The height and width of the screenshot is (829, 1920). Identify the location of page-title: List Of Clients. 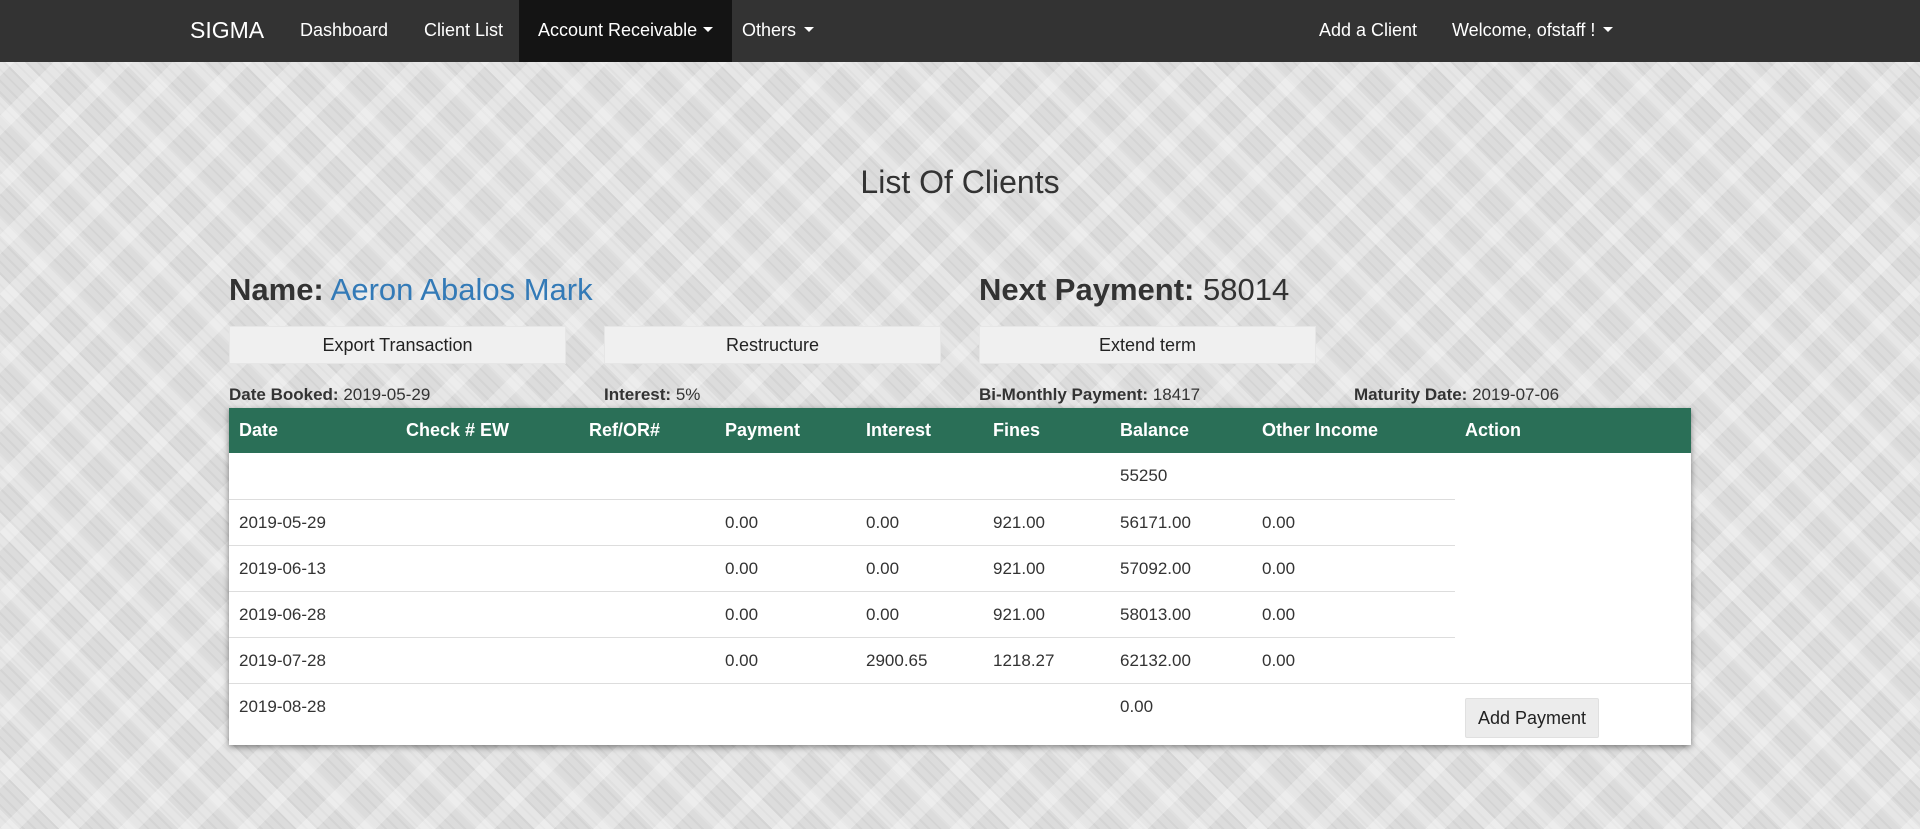
(960, 182).